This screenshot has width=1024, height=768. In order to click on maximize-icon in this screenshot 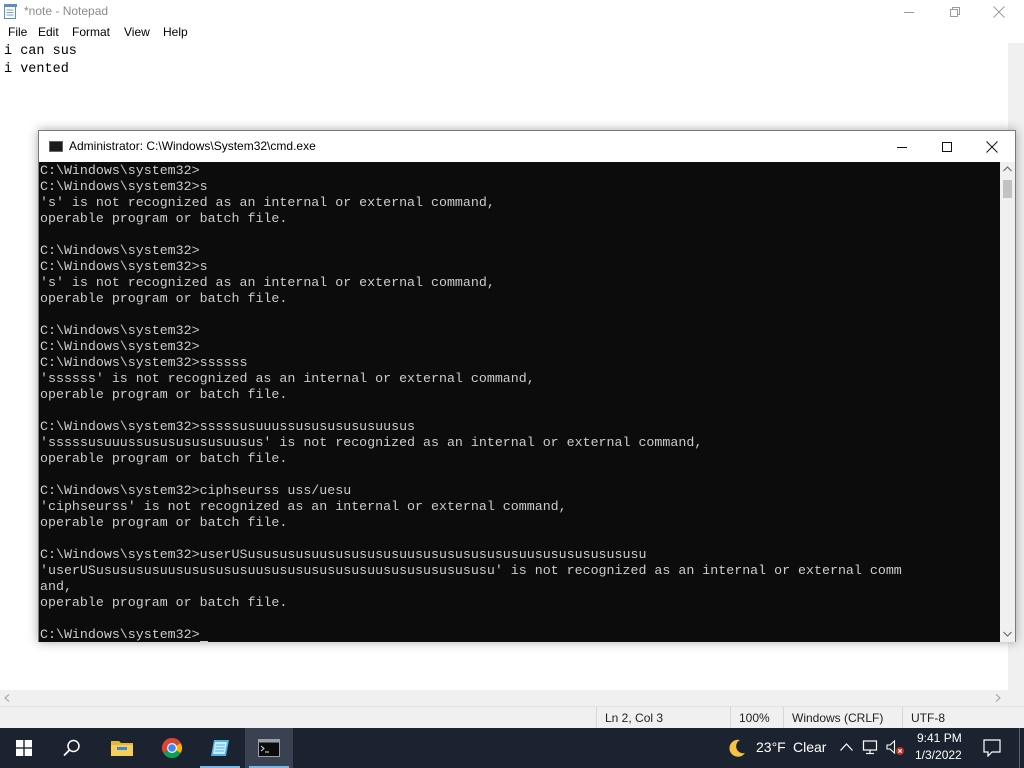, I will do `click(947, 146)`.